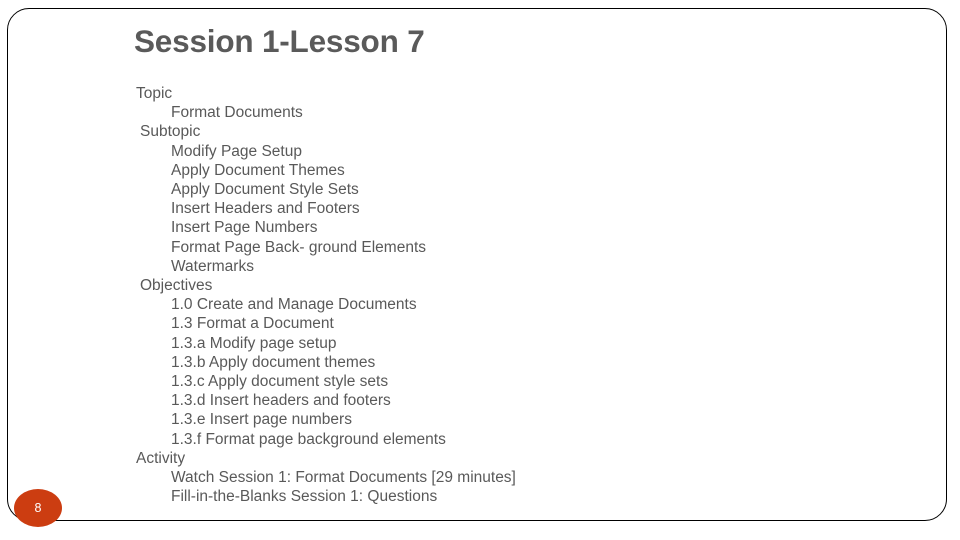 Image resolution: width=960 pixels, height=540 pixels. Describe the element at coordinates (273, 362) in the screenshot. I see `outline-line: 1.3.b Apply document themes` at that location.